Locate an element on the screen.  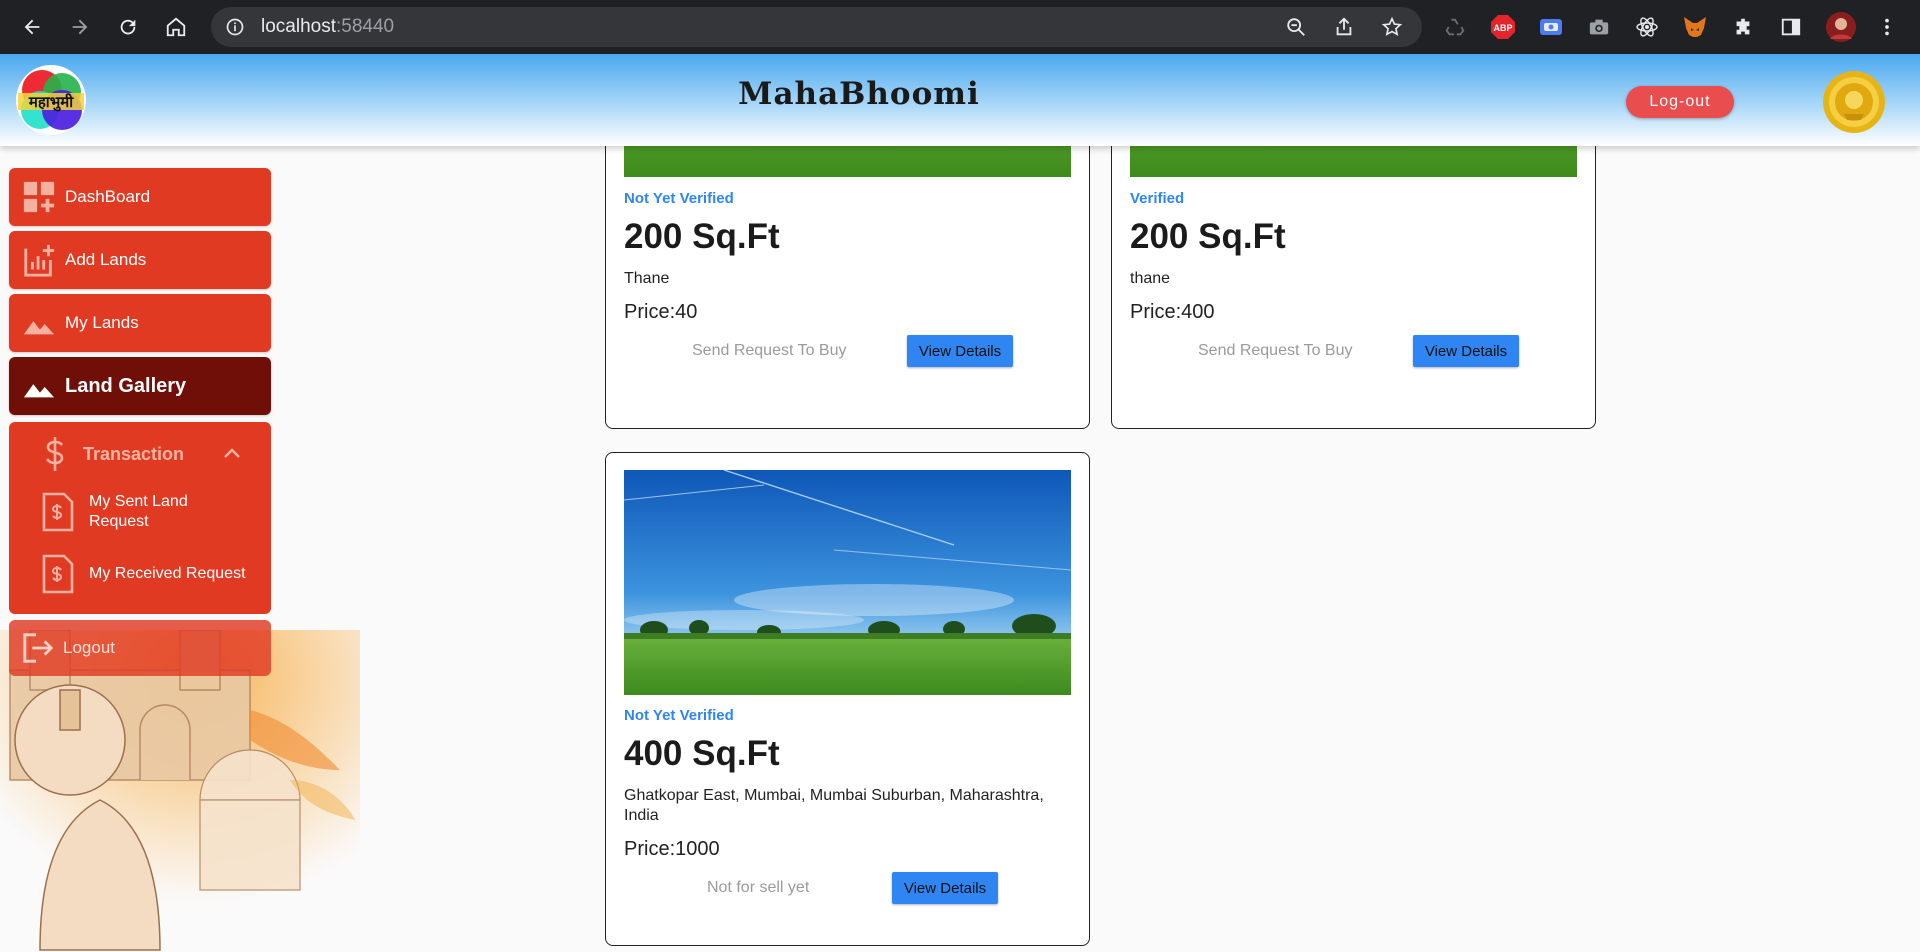
land-location: thane is located at coordinates (1150, 278).